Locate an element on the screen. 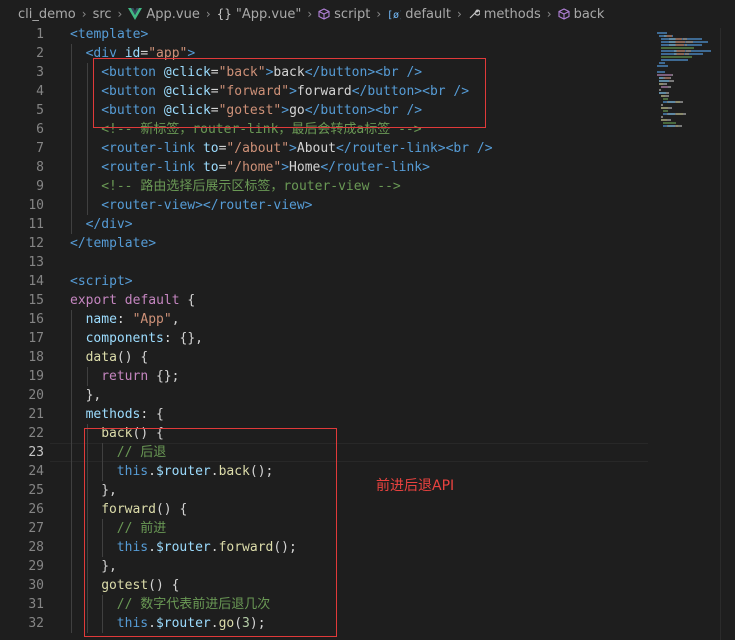  code-token: <router-link is located at coordinates (152, 148).